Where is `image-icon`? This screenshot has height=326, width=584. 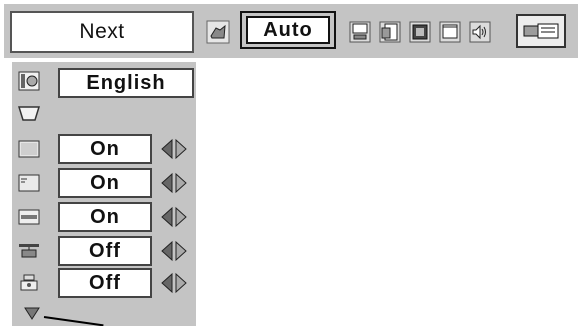
image-icon is located at coordinates (420, 32).